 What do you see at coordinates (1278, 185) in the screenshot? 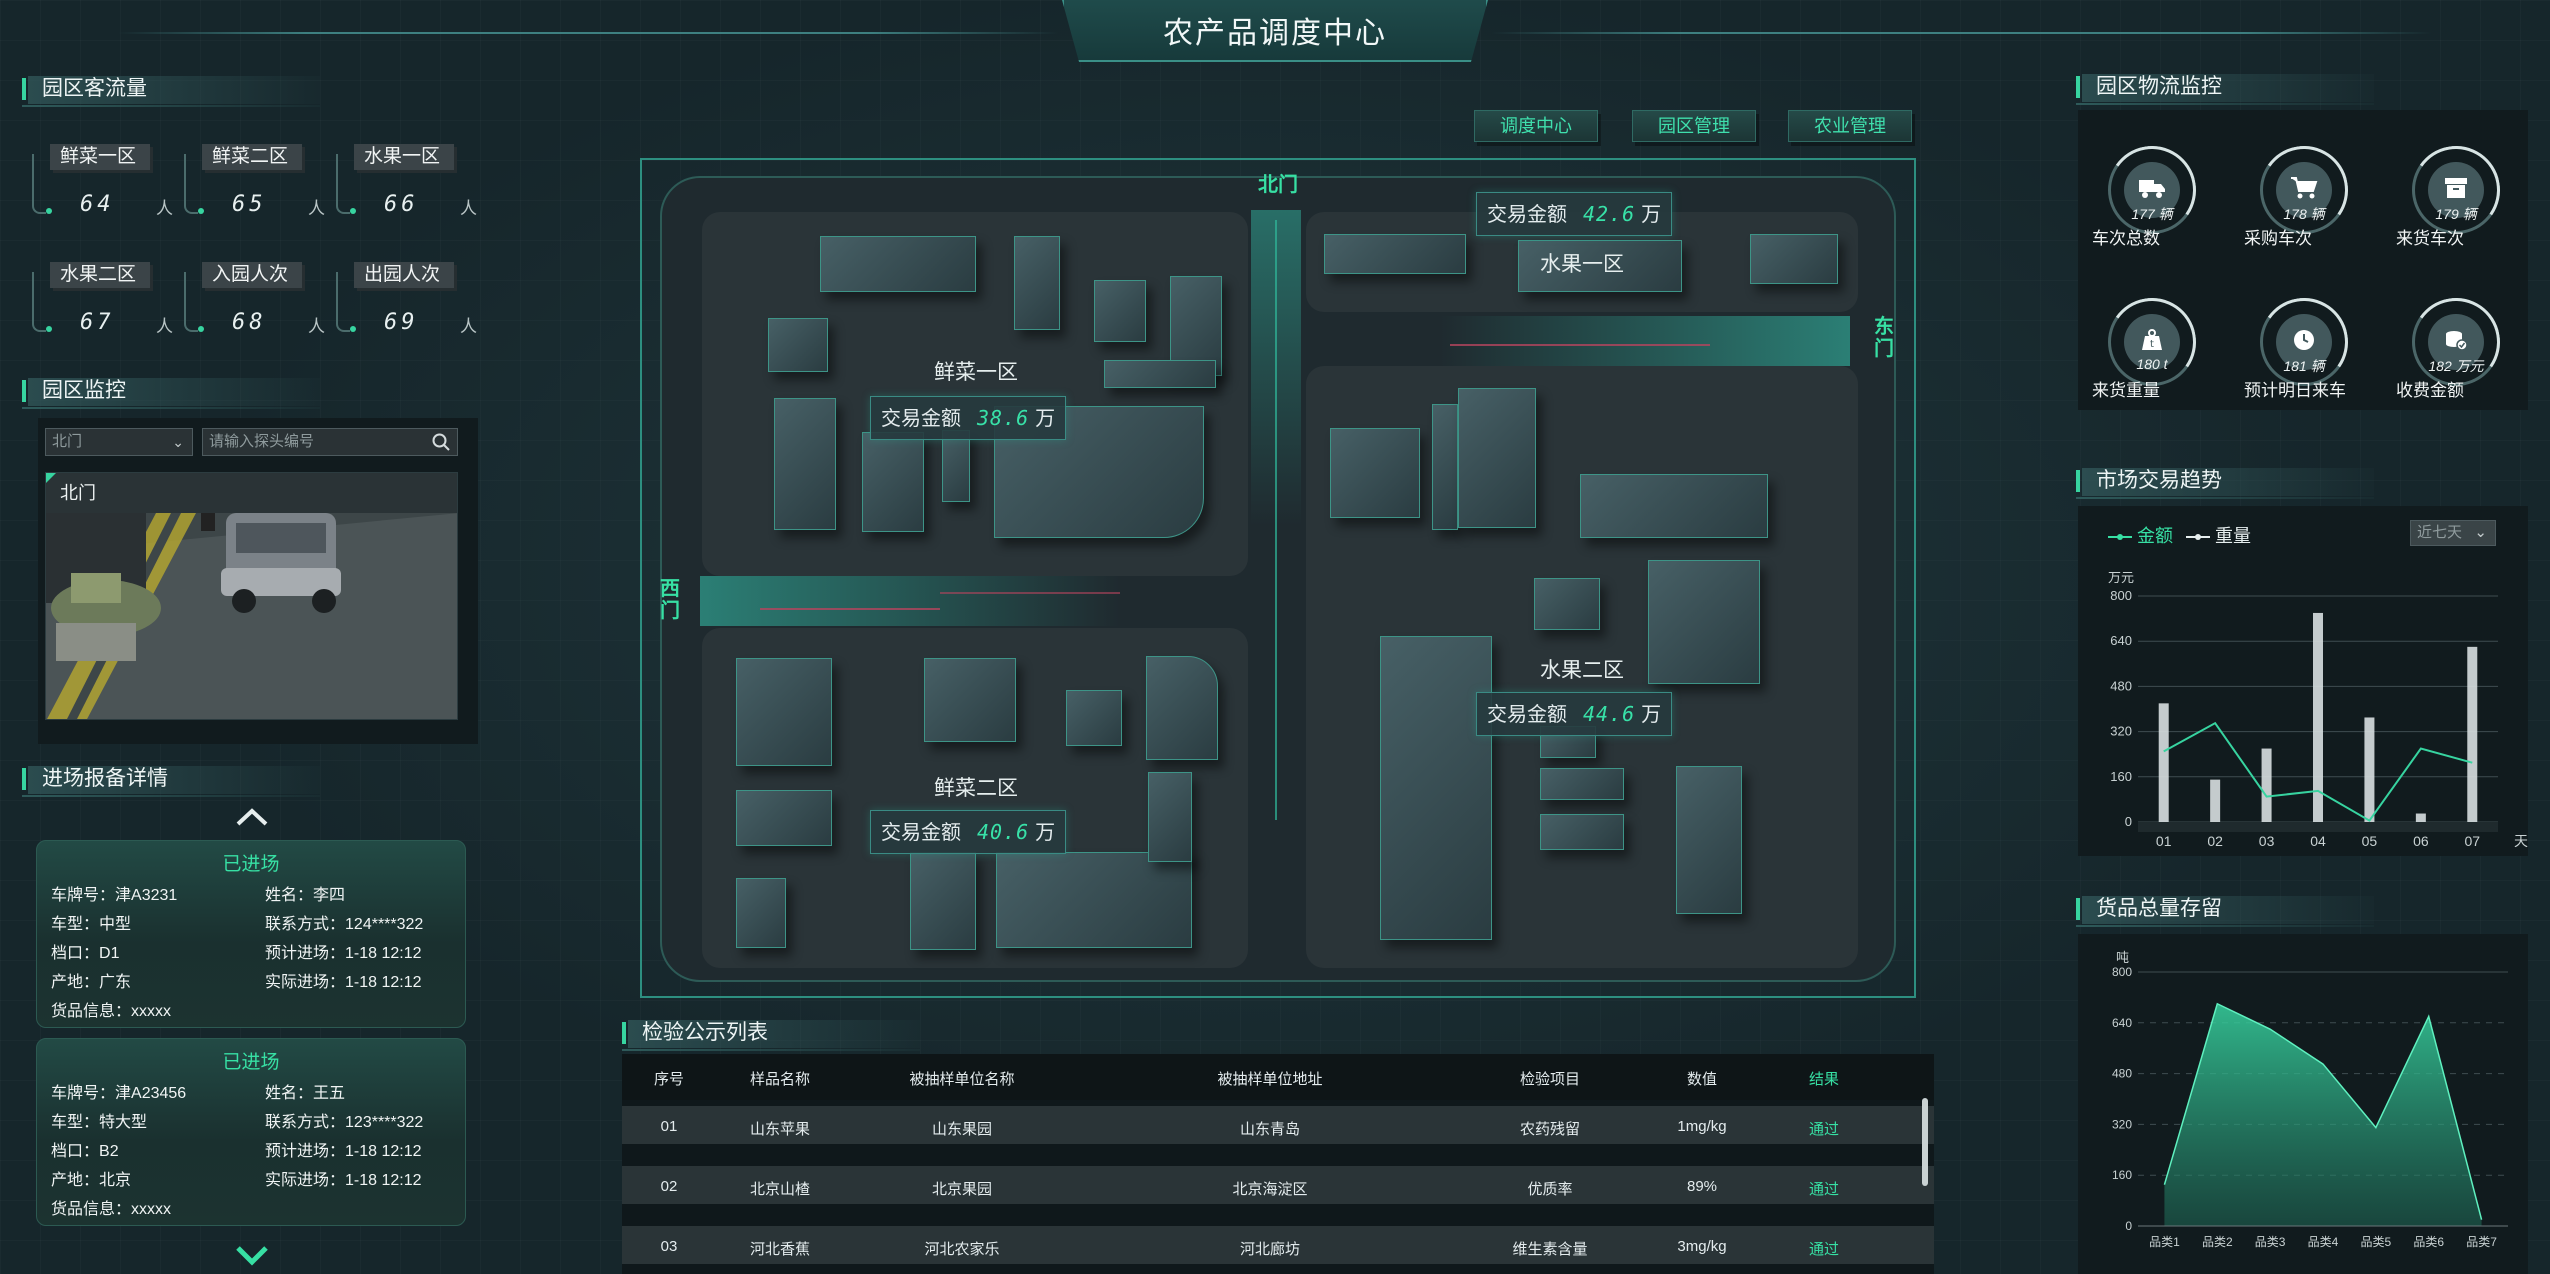
I see `gate-north: 北门` at bounding box center [1278, 185].